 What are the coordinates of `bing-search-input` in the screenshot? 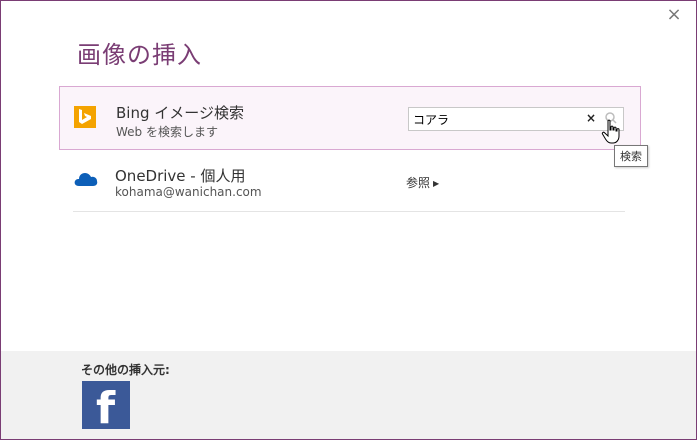 It's located at (489, 119).